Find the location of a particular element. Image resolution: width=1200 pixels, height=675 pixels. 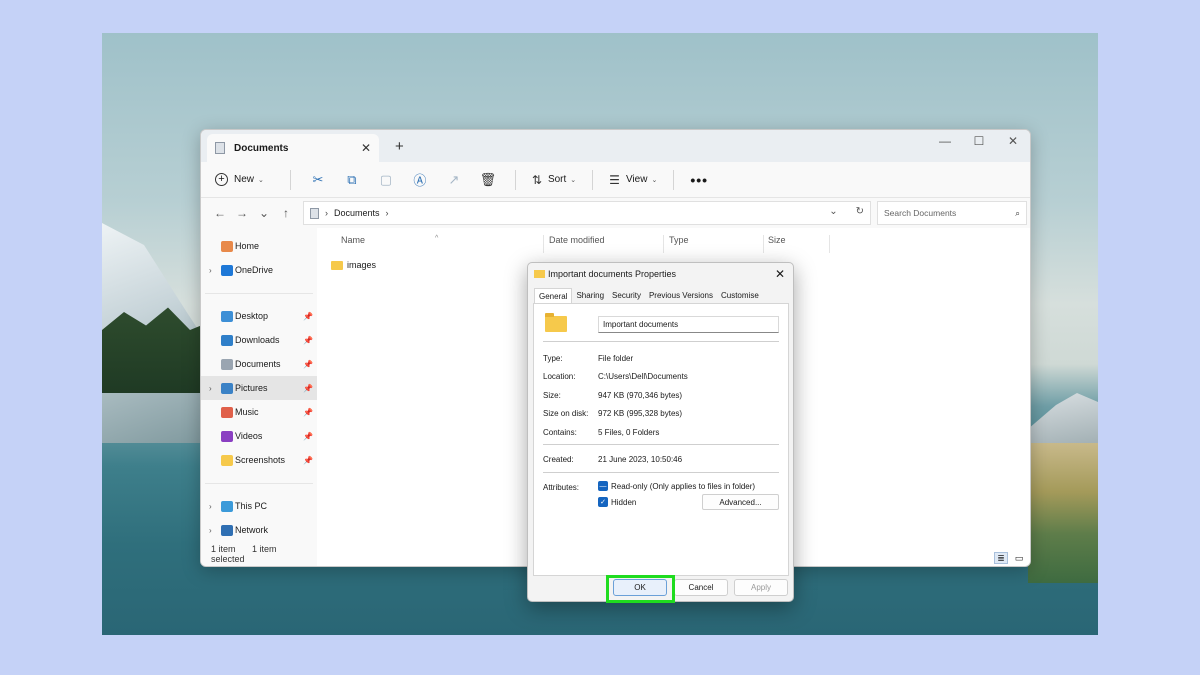

minimize-icon: — is located at coordinates (945, 141).